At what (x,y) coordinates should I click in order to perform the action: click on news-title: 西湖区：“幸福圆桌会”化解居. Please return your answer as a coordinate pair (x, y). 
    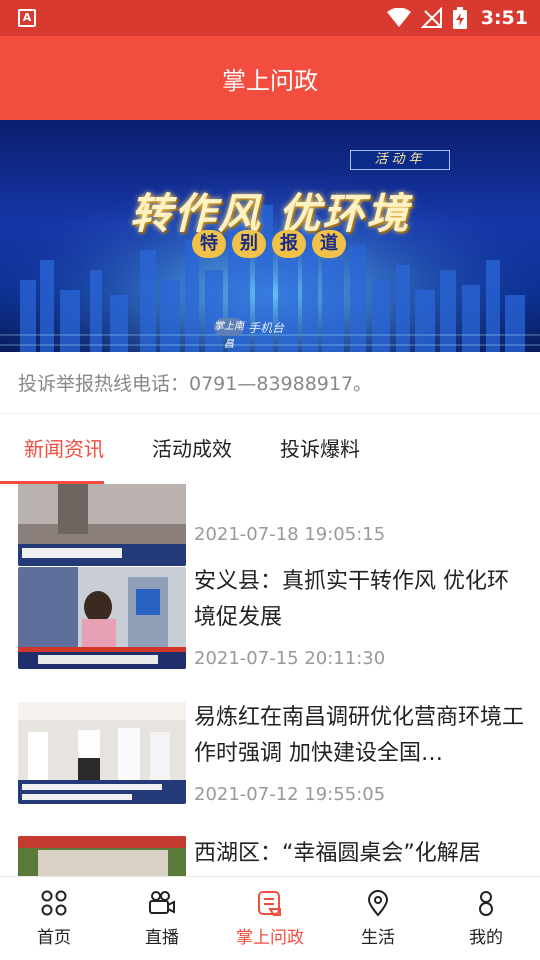
    Looking at the image, I should click on (337, 853).